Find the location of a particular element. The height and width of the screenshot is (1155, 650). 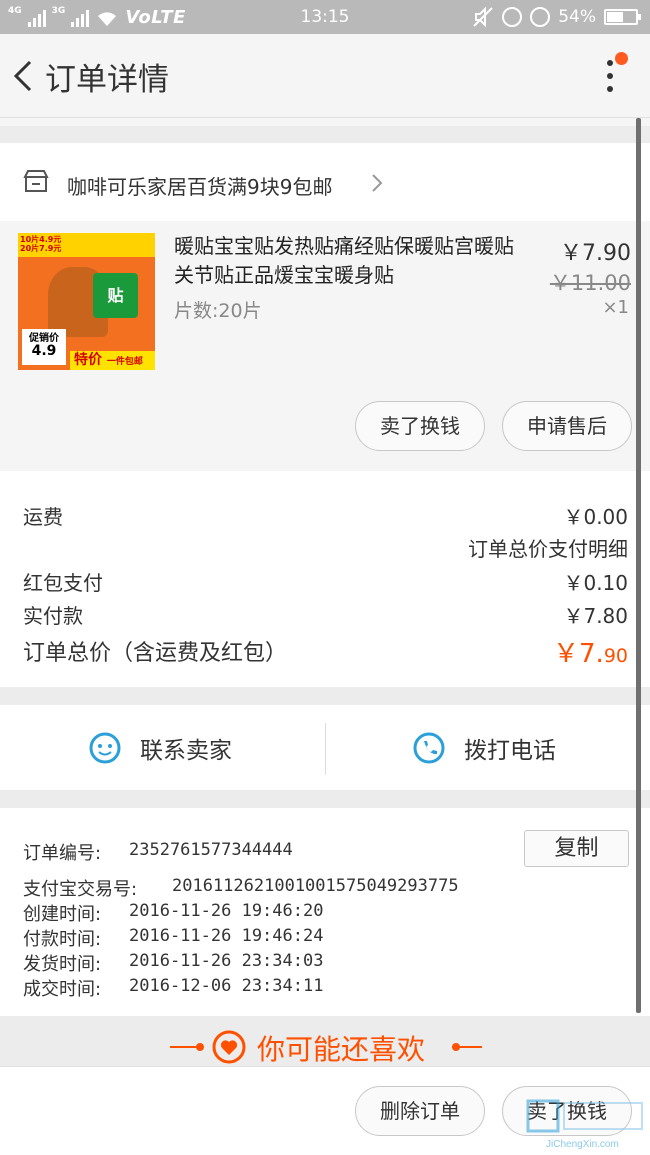

top-spacer is located at coordinates (325, 122).